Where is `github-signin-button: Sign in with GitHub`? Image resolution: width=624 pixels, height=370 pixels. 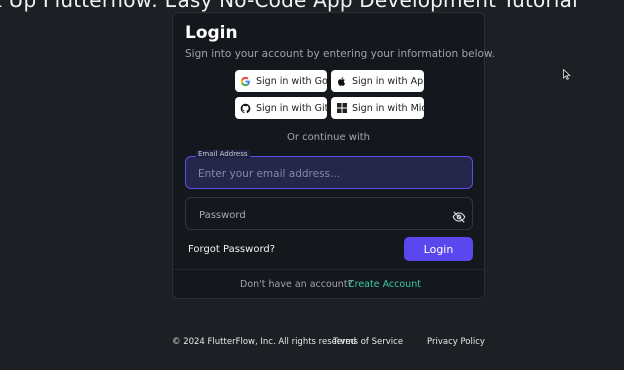
github-signin-button: Sign in with GitHub is located at coordinates (281, 108).